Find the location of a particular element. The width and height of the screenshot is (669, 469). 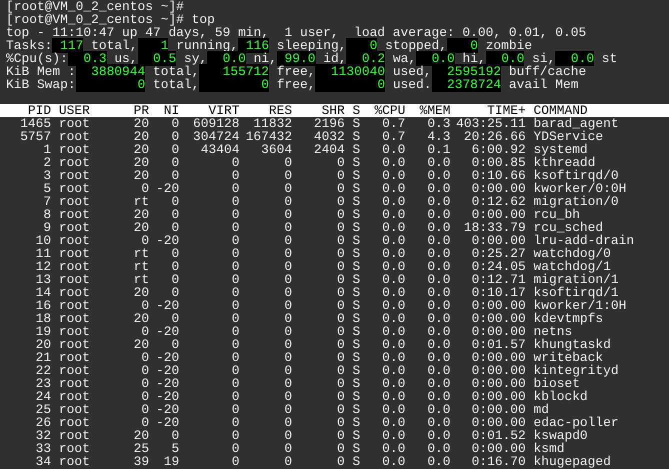

summary-label: %Cpu(s): is located at coordinates (37, 58).